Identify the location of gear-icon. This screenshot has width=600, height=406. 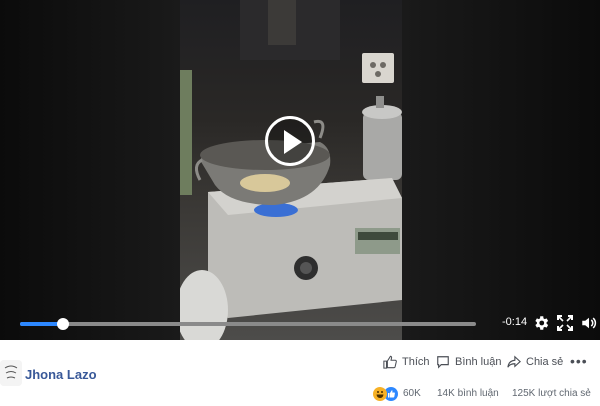
(541, 323).